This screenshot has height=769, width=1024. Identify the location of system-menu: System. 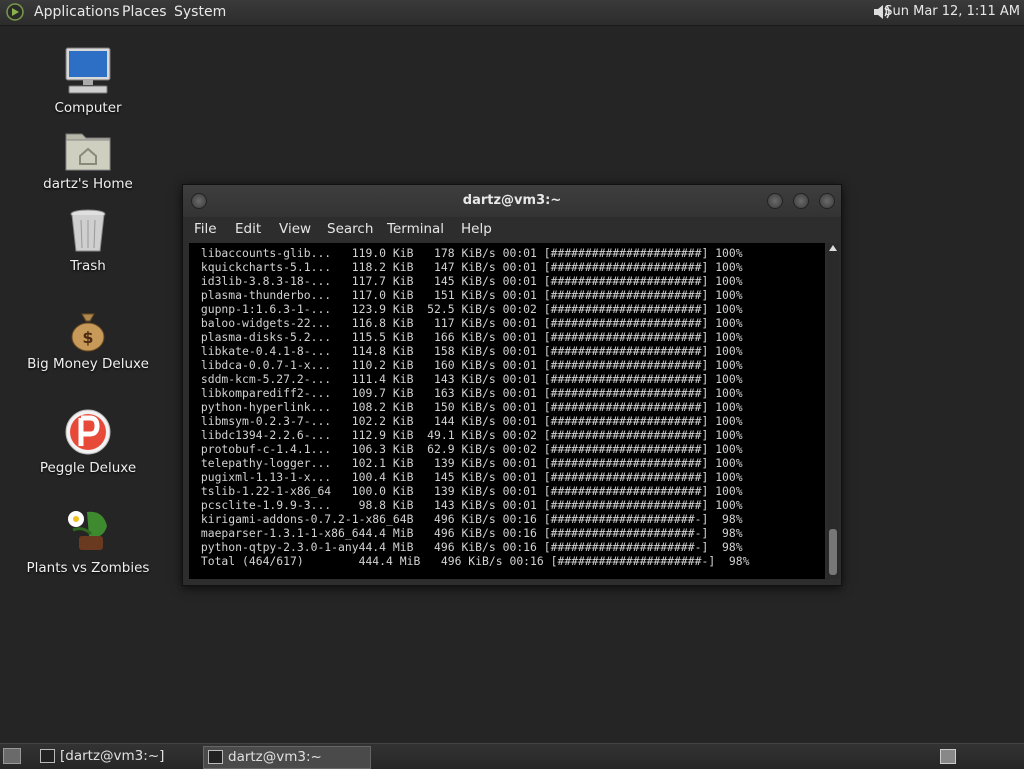
(200, 12).